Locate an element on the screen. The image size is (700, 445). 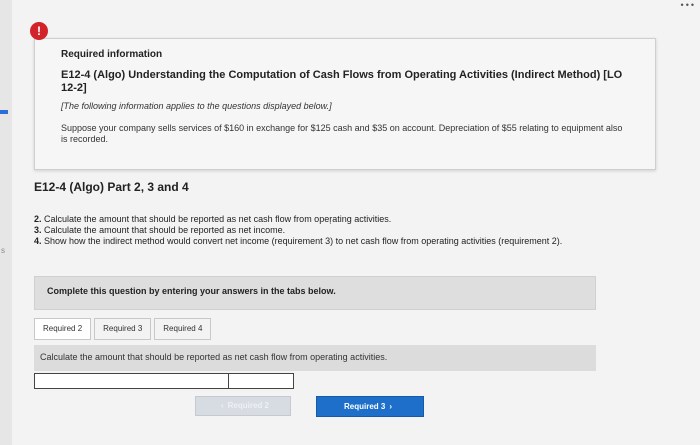
edge-indicator is located at coordinates (4, 112).